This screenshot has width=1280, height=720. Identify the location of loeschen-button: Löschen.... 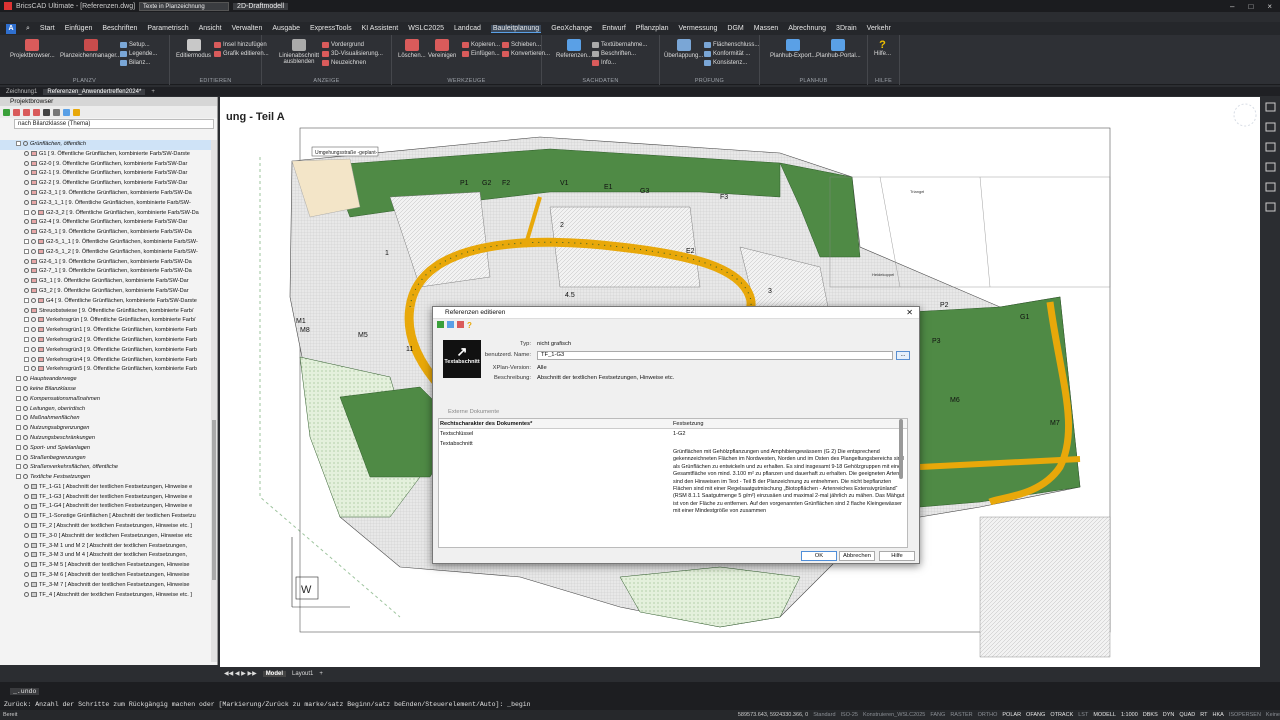
(412, 49).